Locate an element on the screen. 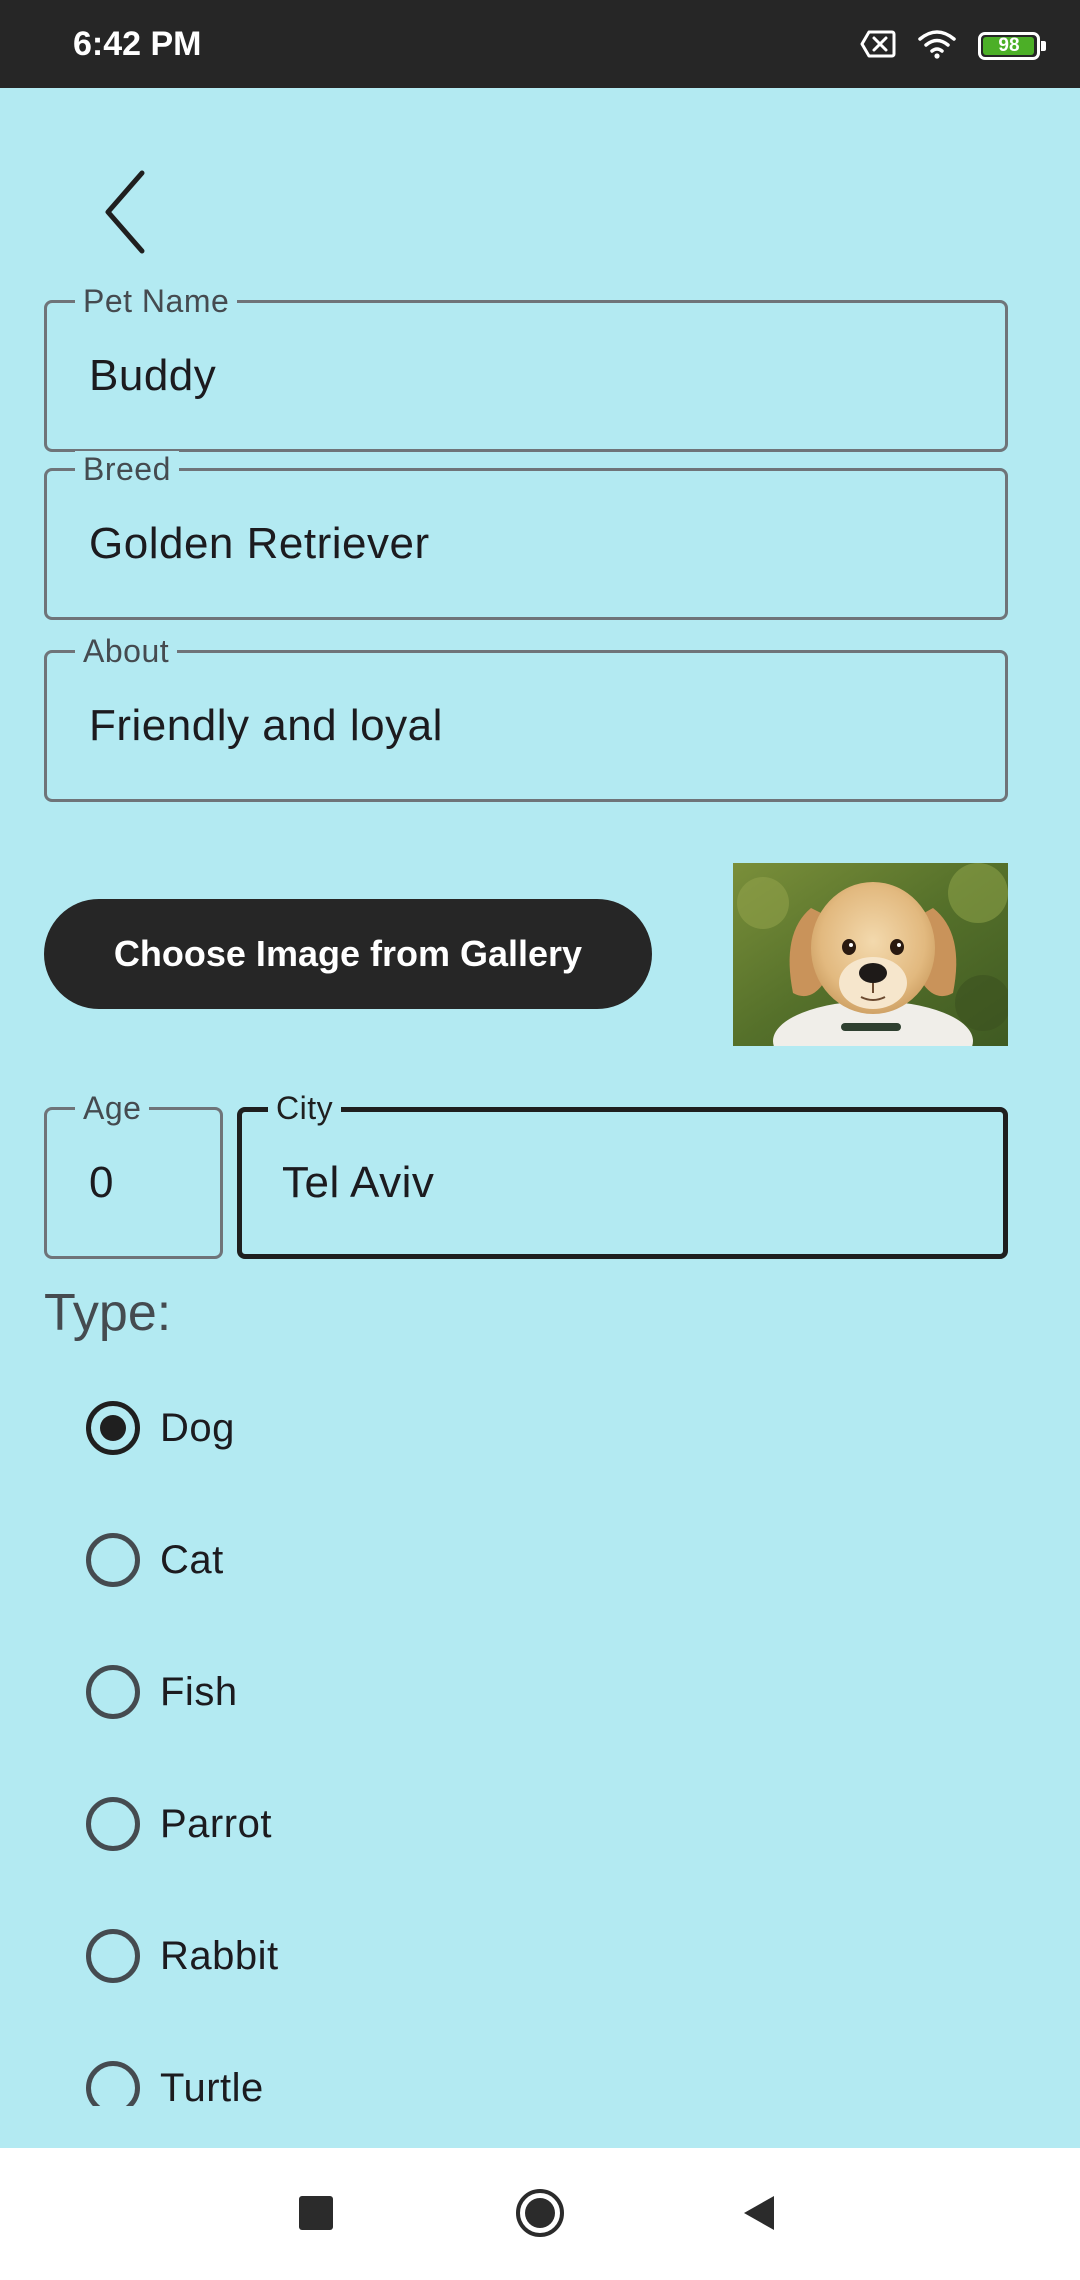  radio-label: Rabbit is located at coordinates (219, 1956).